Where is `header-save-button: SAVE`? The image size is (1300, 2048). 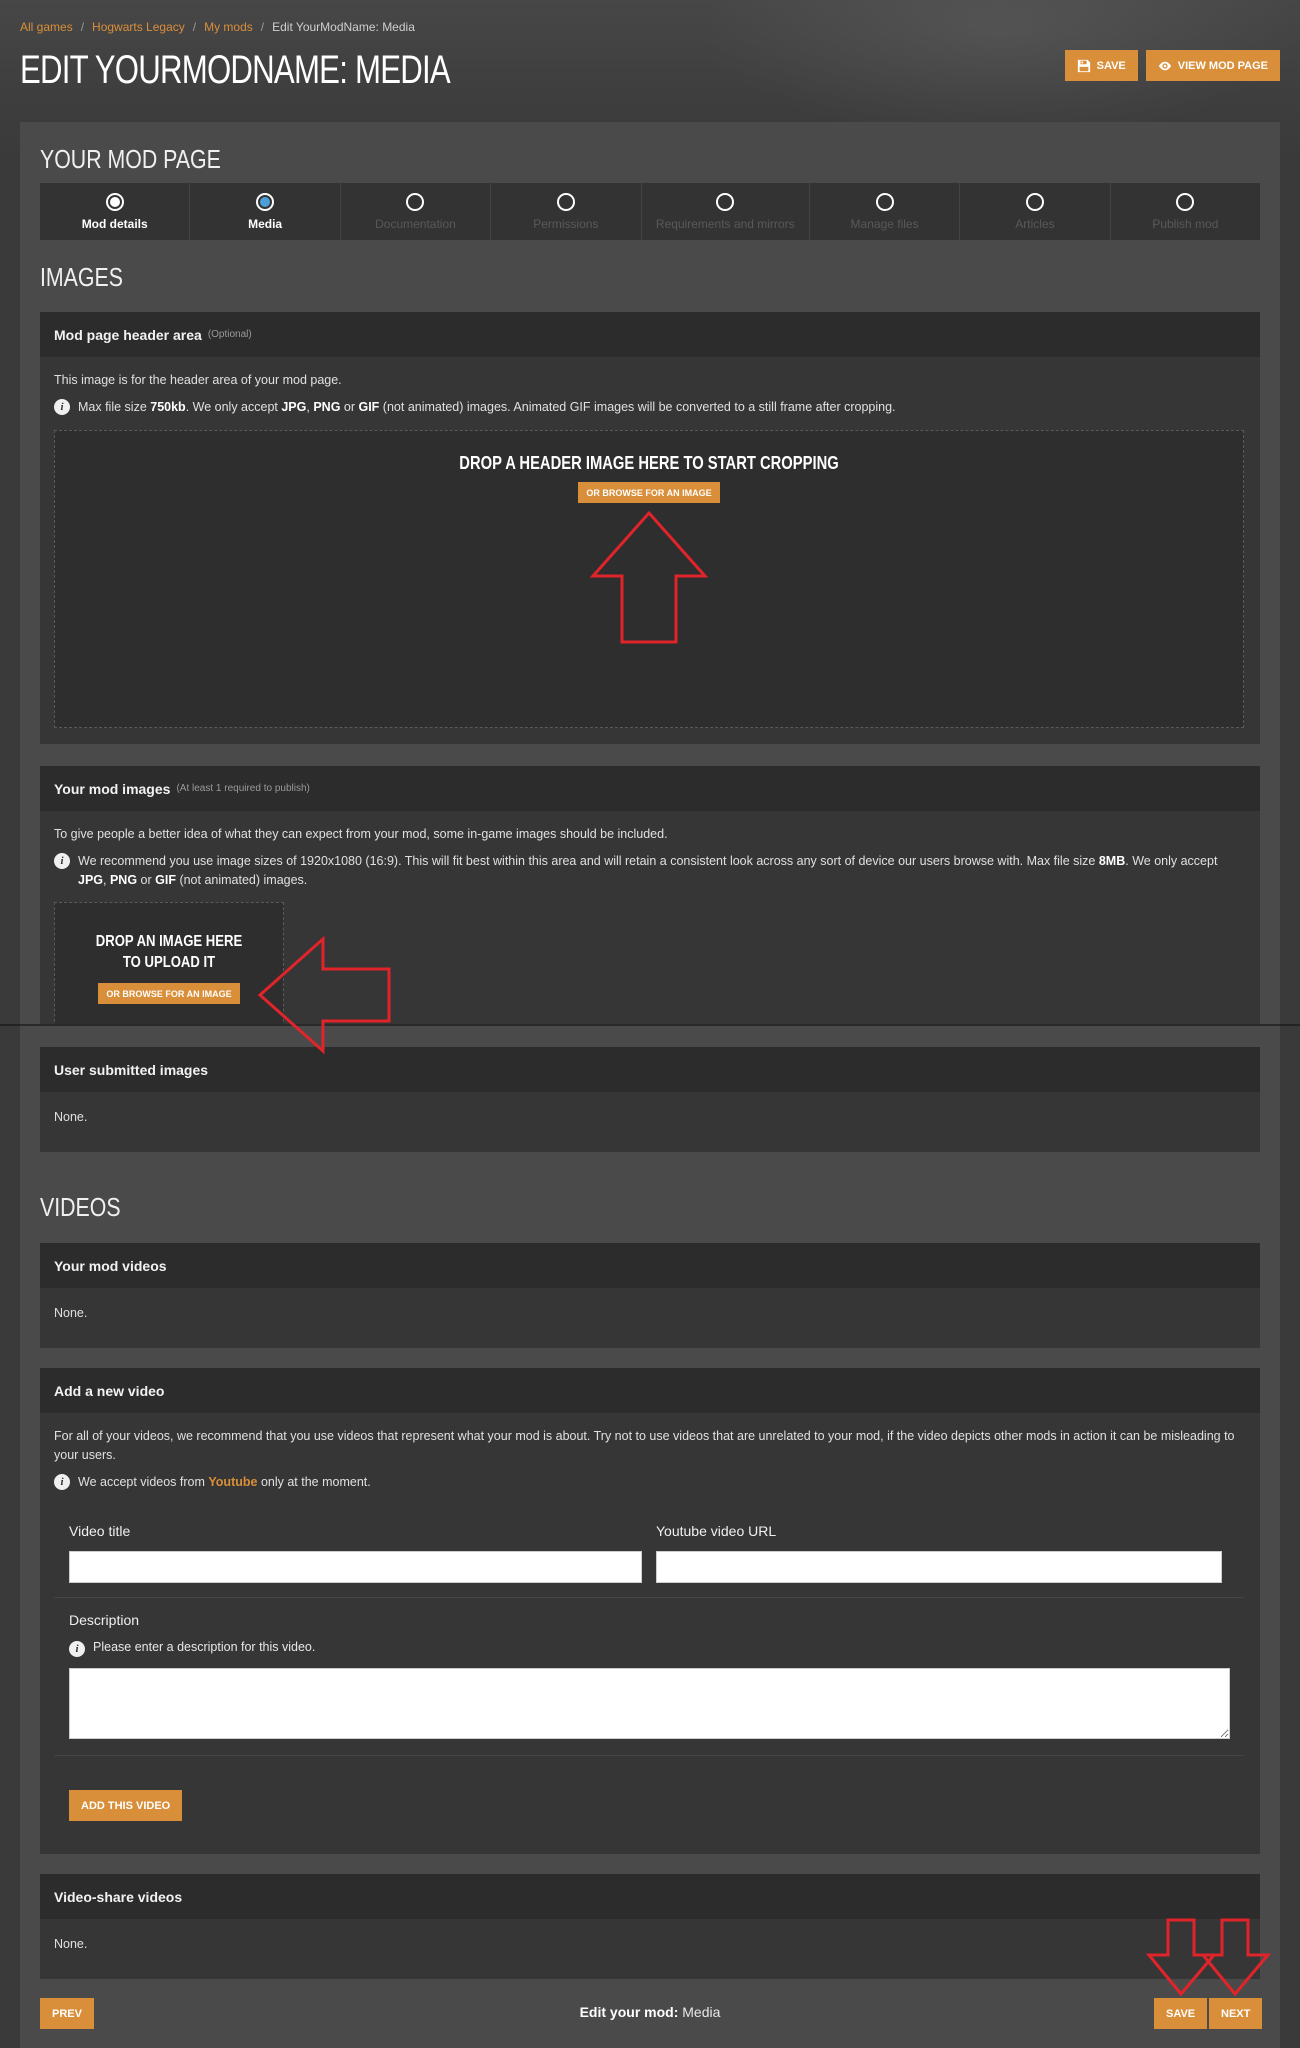
header-save-button: SAVE is located at coordinates (1101, 65).